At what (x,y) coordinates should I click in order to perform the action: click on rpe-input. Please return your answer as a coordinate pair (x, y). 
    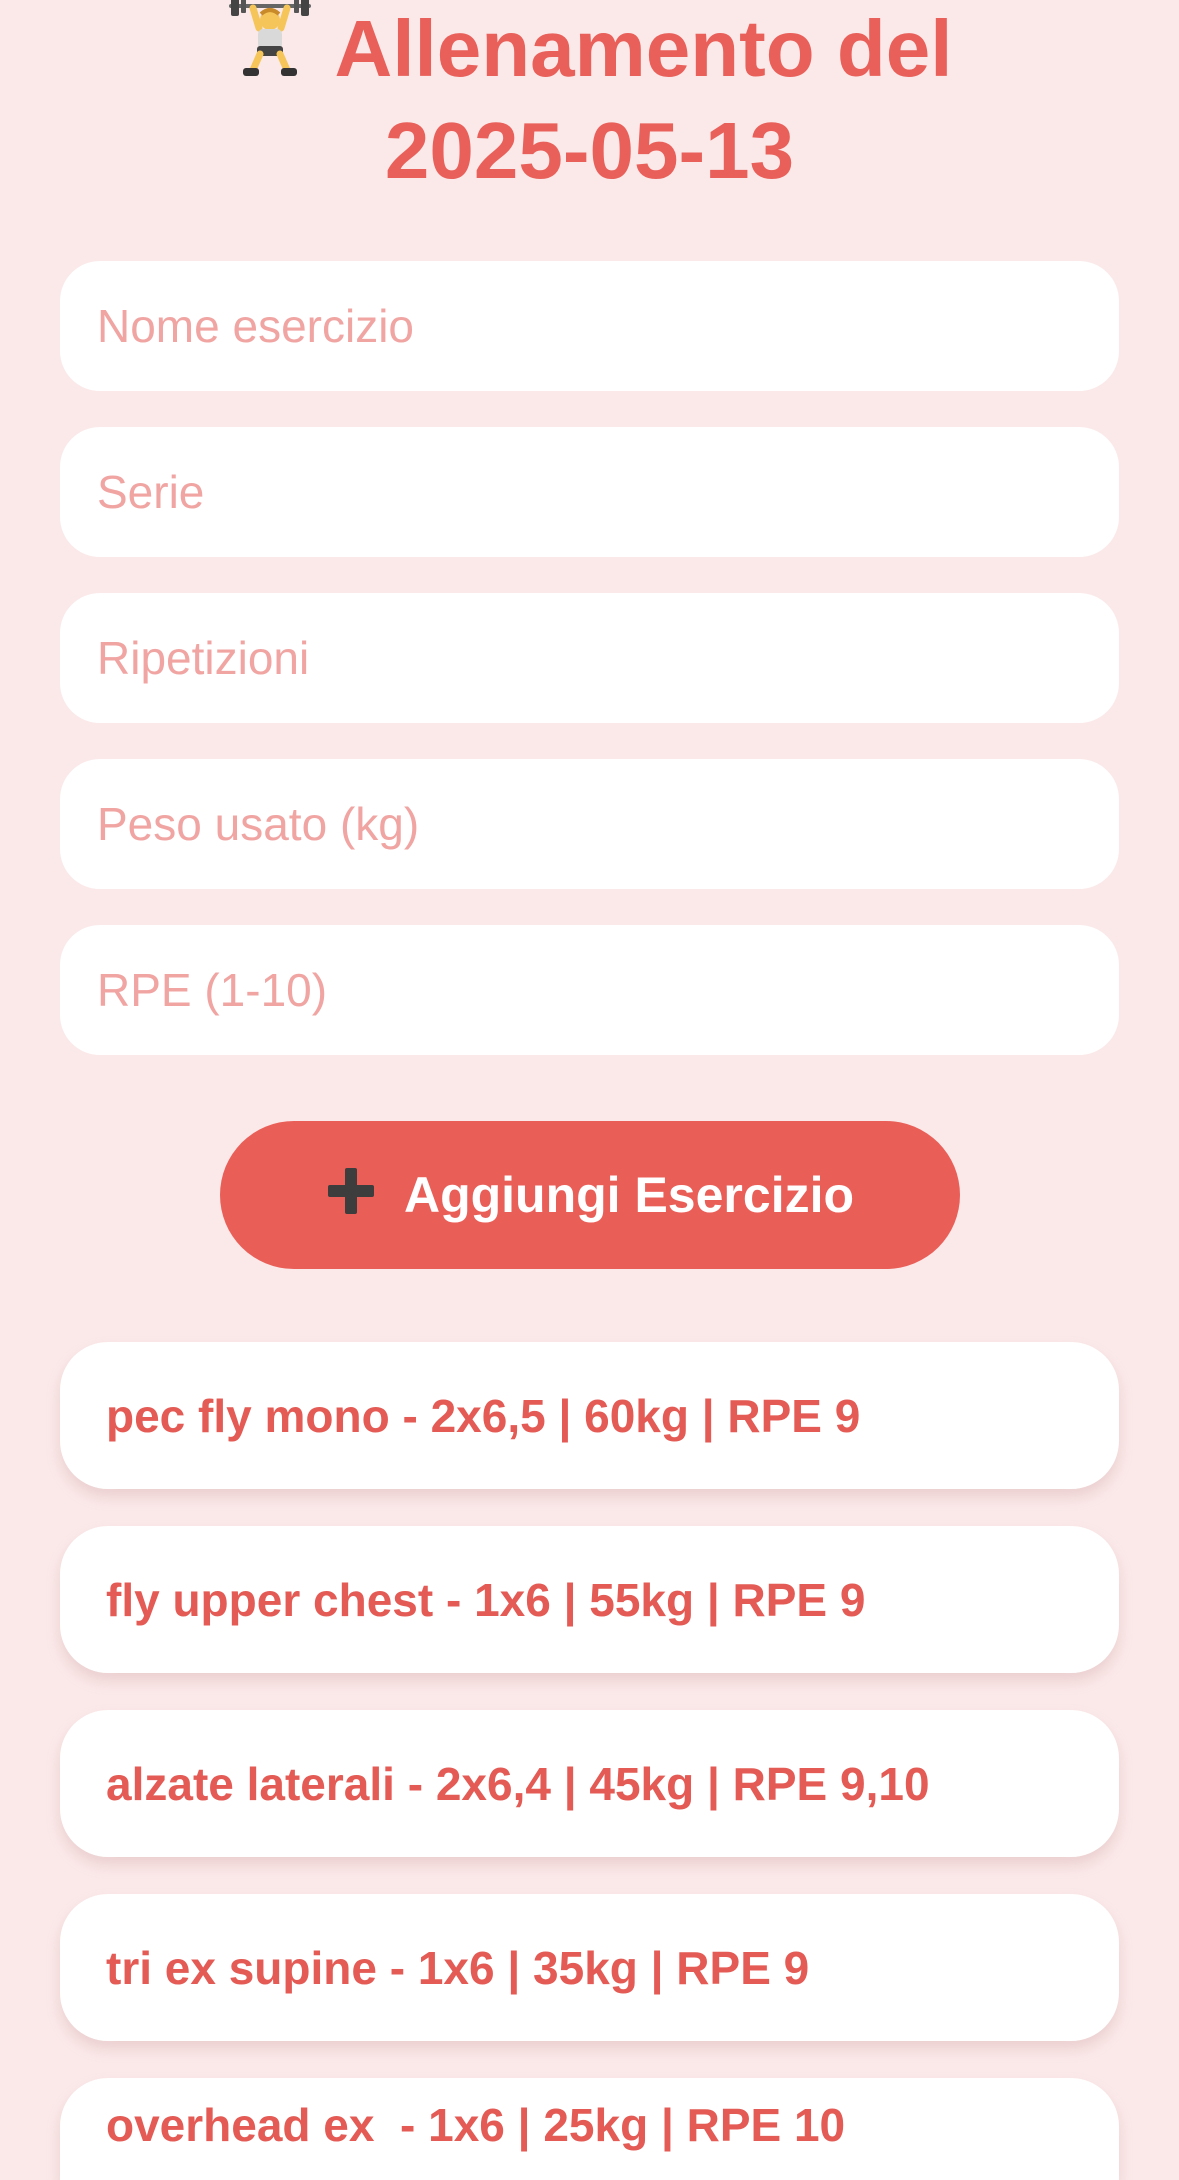
    Looking at the image, I should click on (589, 990).